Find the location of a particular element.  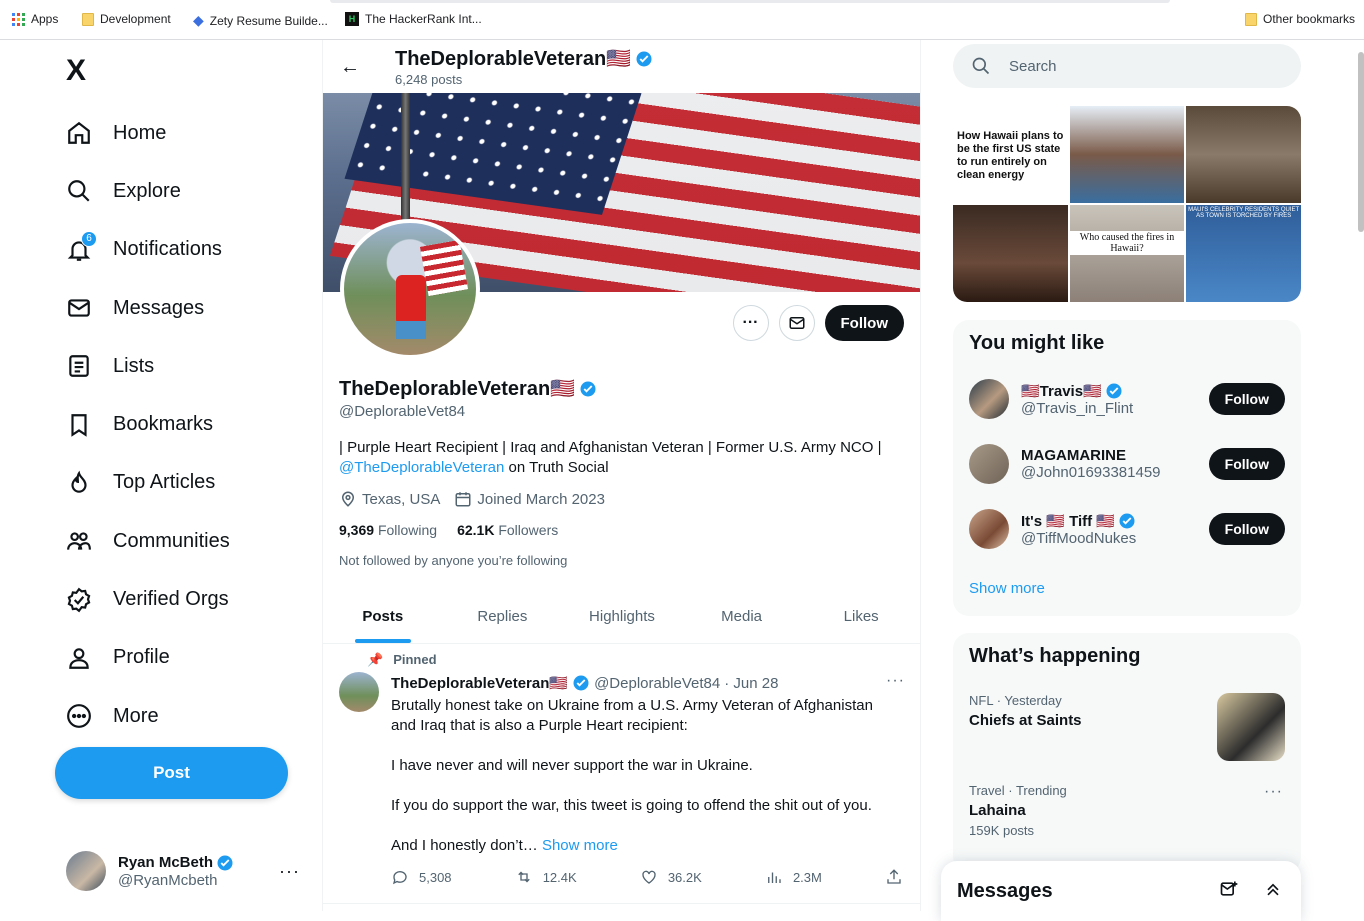

scrollbar is located at coordinates (1361, 142).